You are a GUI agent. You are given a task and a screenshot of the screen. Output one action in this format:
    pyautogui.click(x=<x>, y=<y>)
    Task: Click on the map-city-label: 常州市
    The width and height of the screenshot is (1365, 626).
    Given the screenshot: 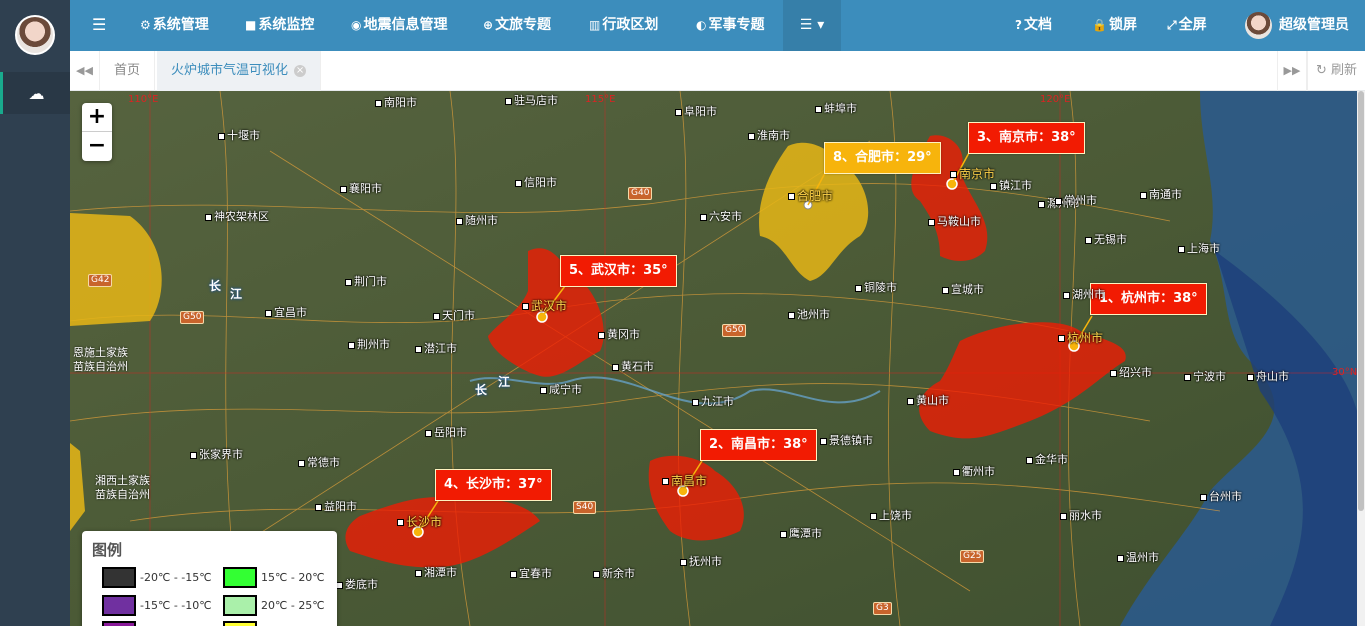 What is the action you would take?
    pyautogui.click(x=1076, y=200)
    